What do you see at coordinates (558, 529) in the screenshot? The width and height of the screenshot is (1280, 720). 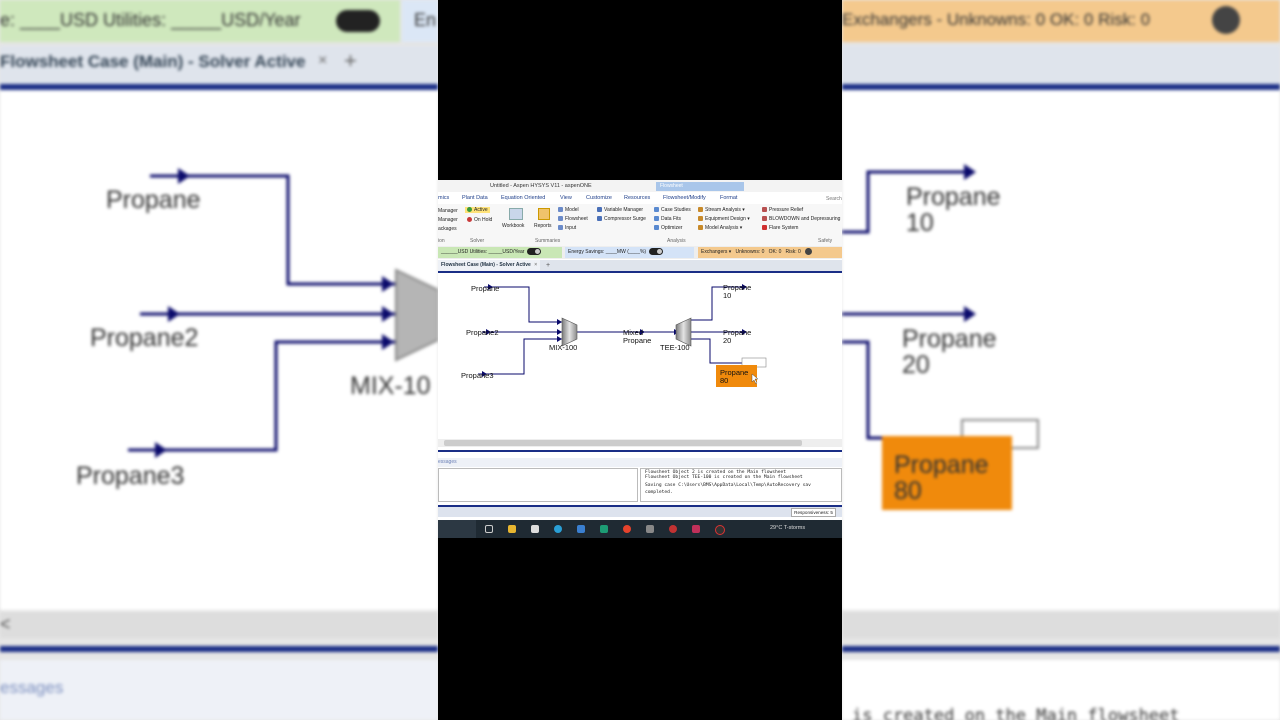 I see `edge-browser-icon` at bounding box center [558, 529].